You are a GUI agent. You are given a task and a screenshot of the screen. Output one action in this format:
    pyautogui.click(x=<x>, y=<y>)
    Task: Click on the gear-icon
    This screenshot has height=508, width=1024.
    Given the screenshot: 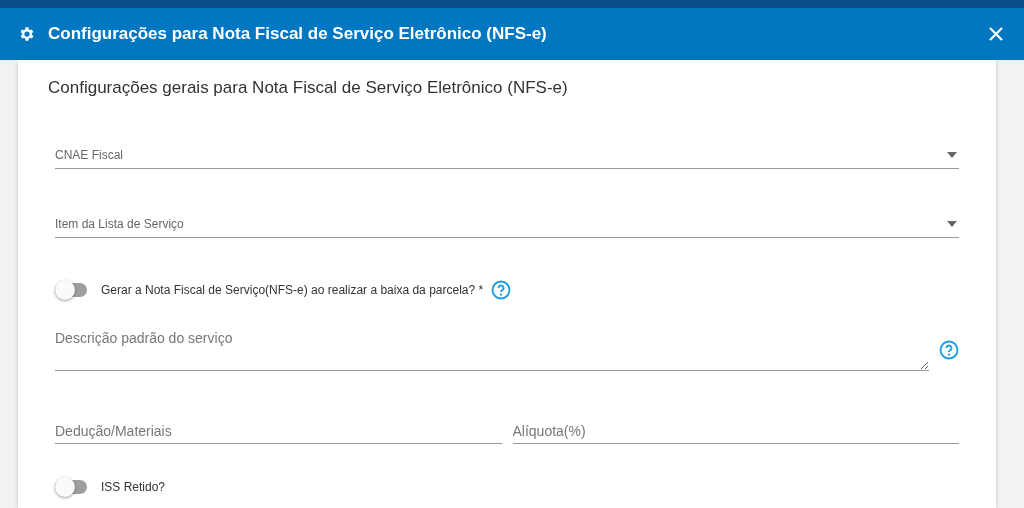 What is the action you would take?
    pyautogui.click(x=27, y=34)
    